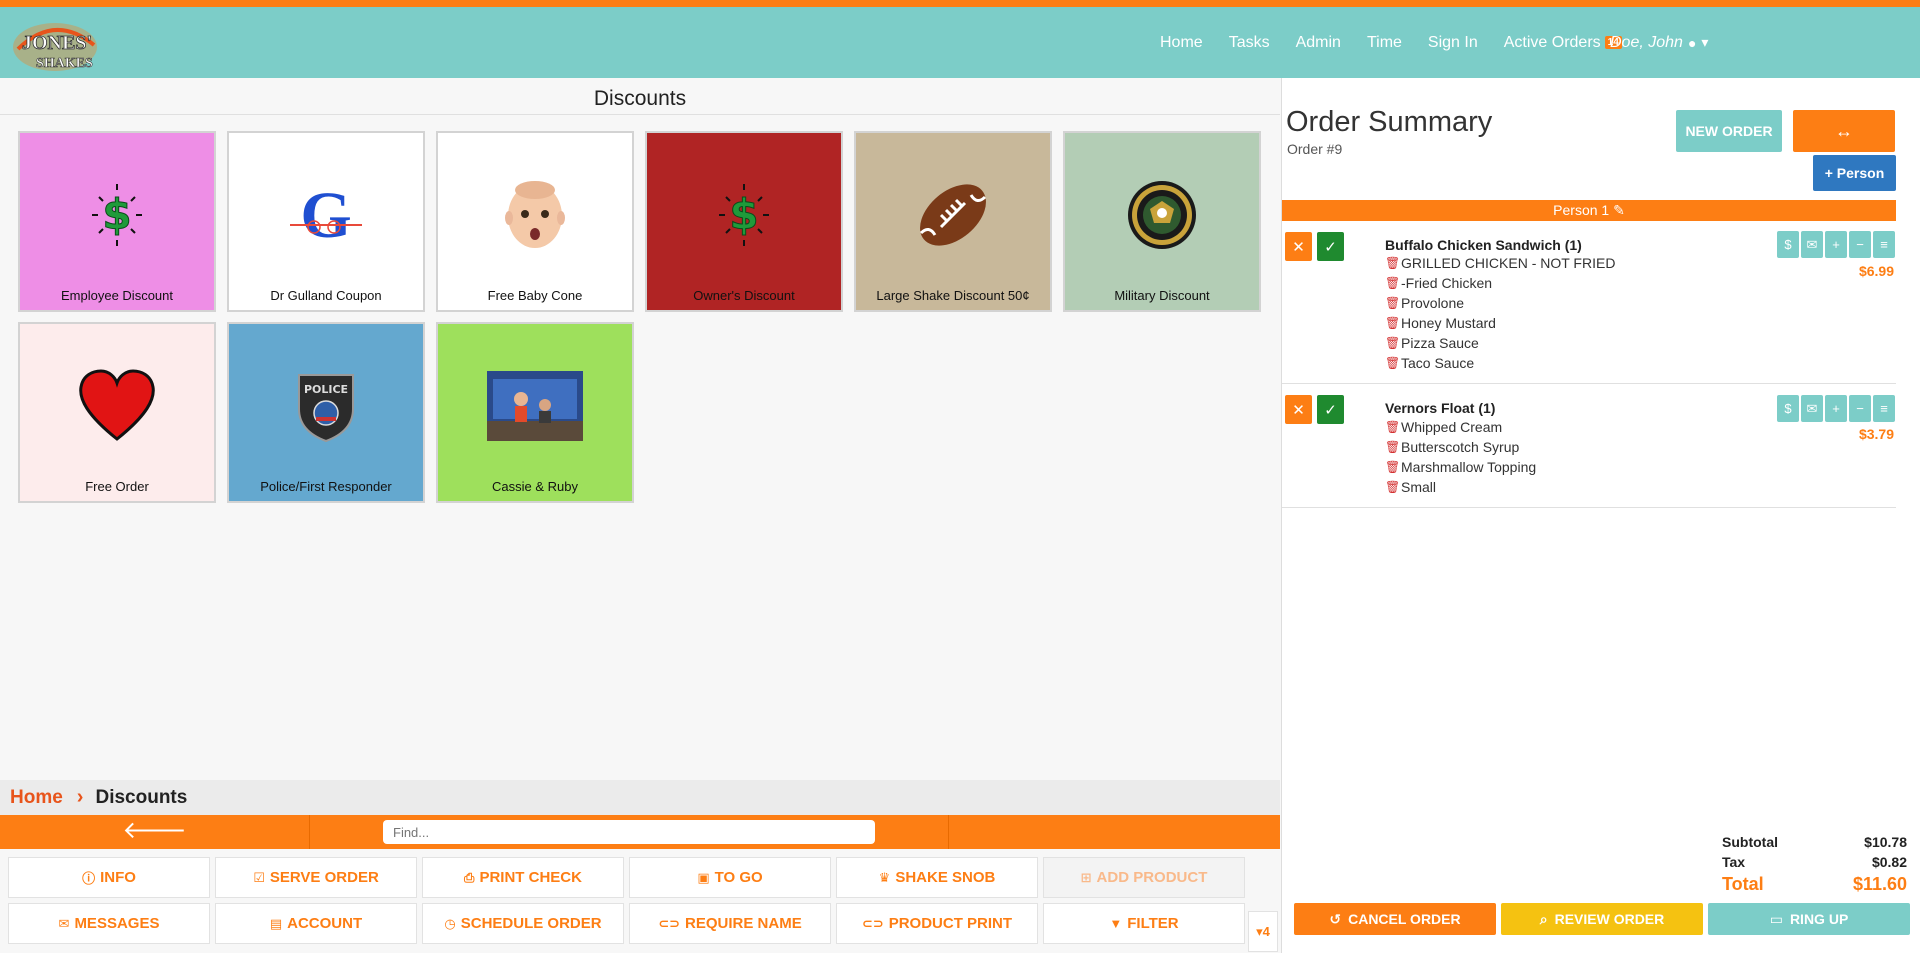 The width and height of the screenshot is (1920, 953). Describe the element at coordinates (55, 47) in the screenshot. I see `jones-shakes-logo: JONES' SHAKES` at that location.